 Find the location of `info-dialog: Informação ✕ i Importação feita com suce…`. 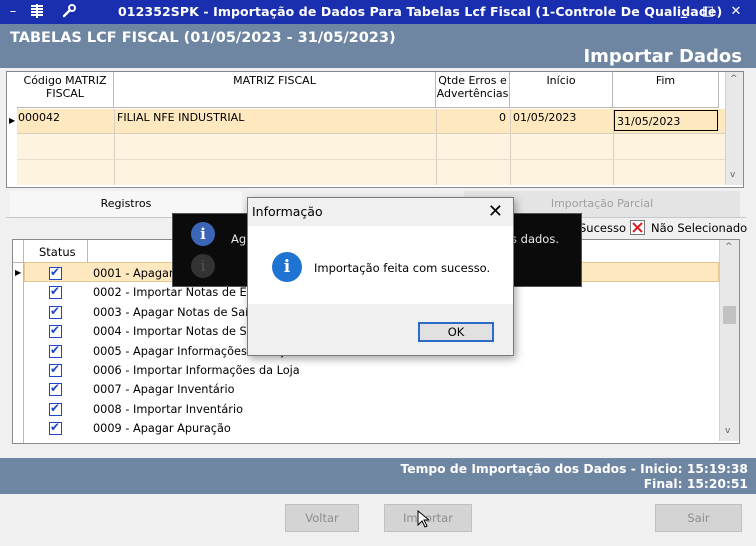

info-dialog: Informação ✕ i Importação feita com suce… is located at coordinates (380, 276).